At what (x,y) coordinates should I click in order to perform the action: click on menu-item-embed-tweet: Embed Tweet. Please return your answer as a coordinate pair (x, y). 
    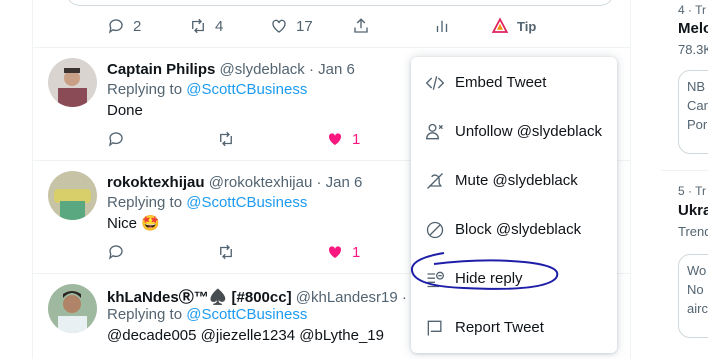
    Looking at the image, I should click on (514, 82).